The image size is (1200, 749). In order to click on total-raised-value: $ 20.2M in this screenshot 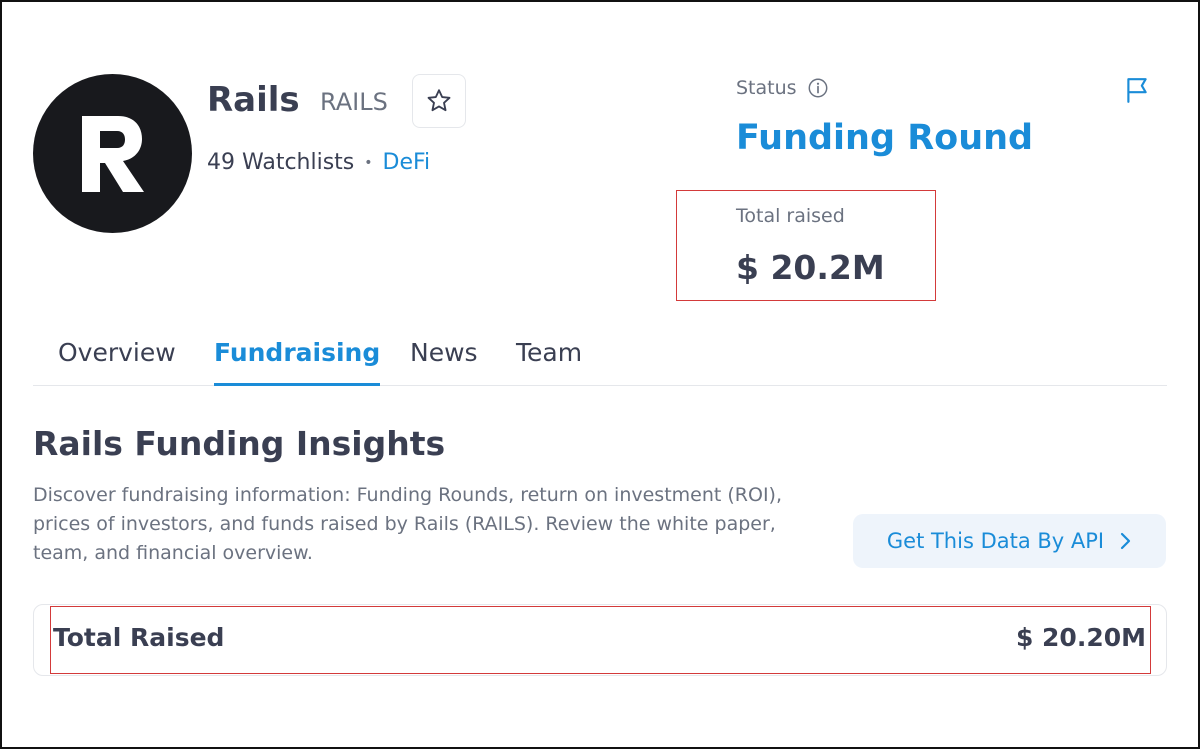, I will do `click(810, 267)`.